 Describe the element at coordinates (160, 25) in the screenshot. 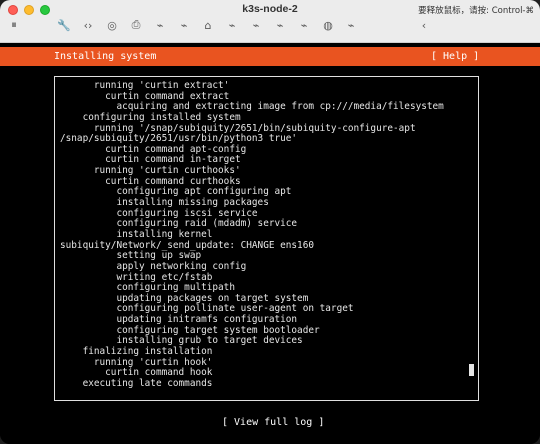

I see `usb-icon: ⌁` at that location.